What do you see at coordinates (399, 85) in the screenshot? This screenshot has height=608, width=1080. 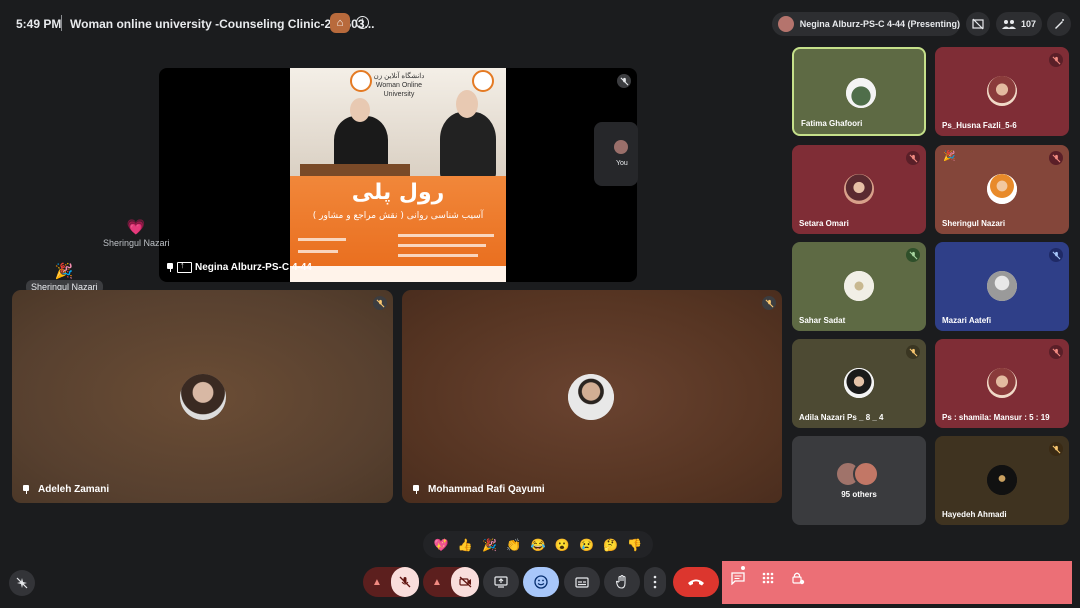 I see `poster-header: دانشگاه آنلاین زن Woman Online University` at bounding box center [399, 85].